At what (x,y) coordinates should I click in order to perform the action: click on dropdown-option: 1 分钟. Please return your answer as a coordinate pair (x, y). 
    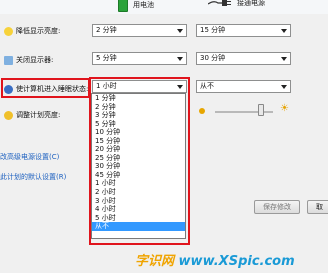
    Looking at the image, I should click on (138, 98).